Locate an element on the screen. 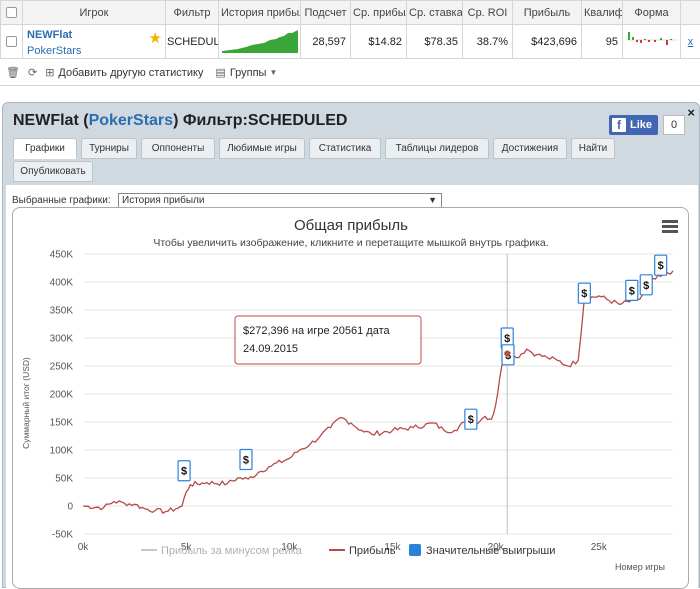 This screenshot has width=700, height=589. player-name-link: NEWFlat is located at coordinates (94, 35).